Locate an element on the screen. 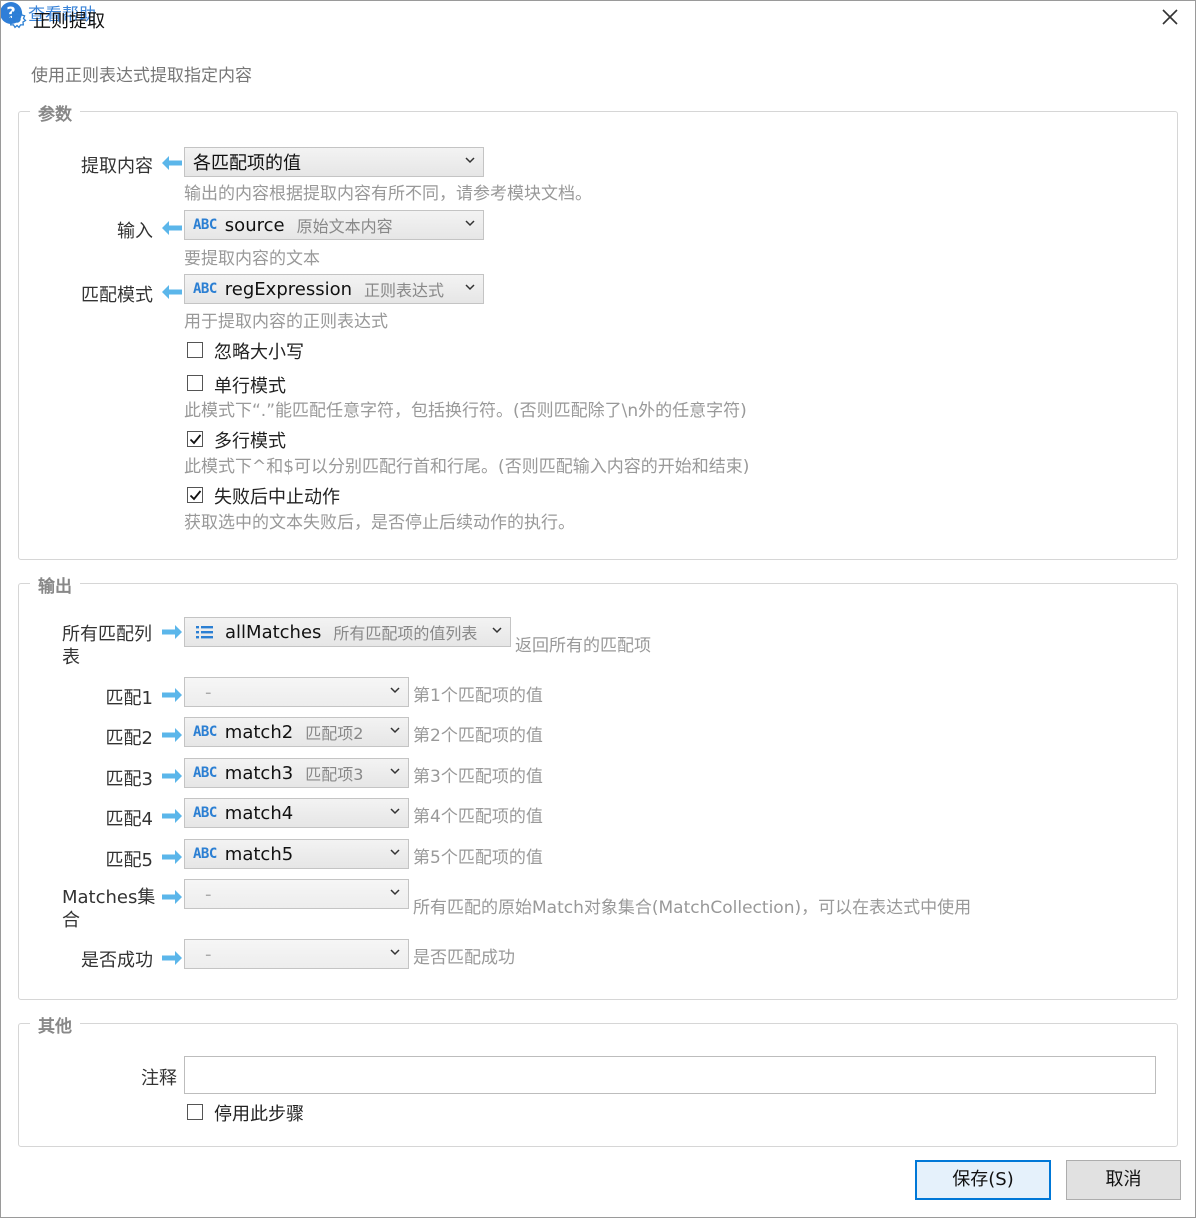  multi-line-checkbox is located at coordinates (195, 439).